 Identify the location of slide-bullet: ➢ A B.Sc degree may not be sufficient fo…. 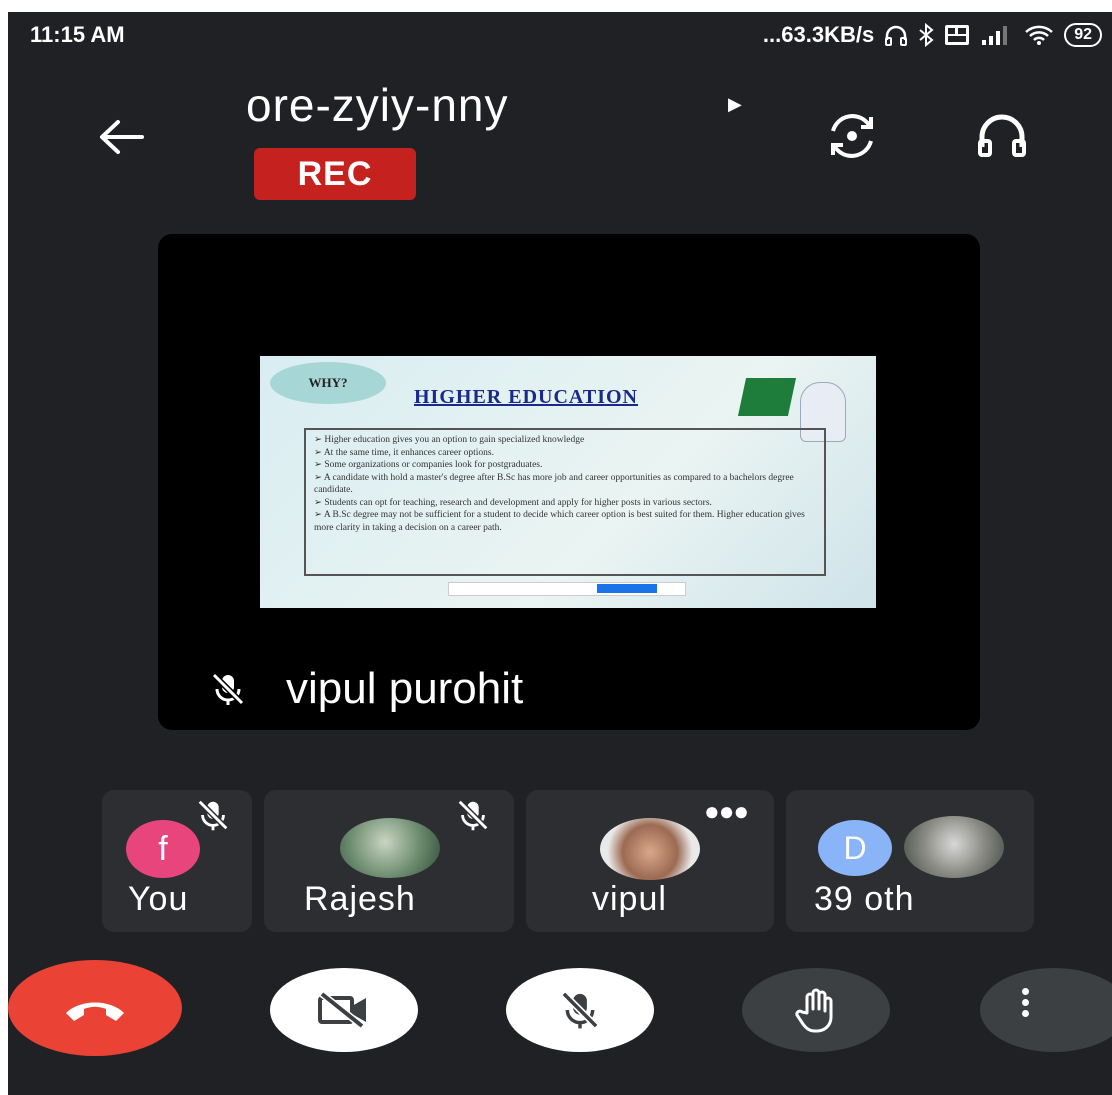
(559, 521).